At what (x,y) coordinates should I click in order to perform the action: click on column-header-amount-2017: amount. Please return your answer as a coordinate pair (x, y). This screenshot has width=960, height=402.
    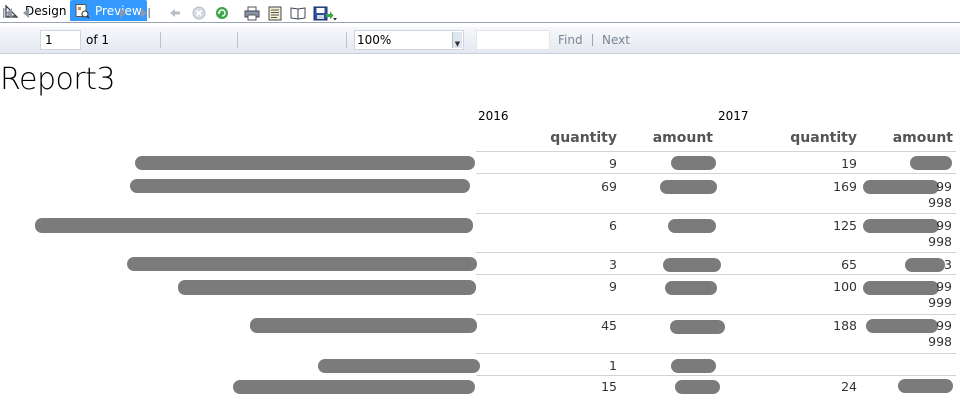
    Looking at the image, I should click on (922, 138).